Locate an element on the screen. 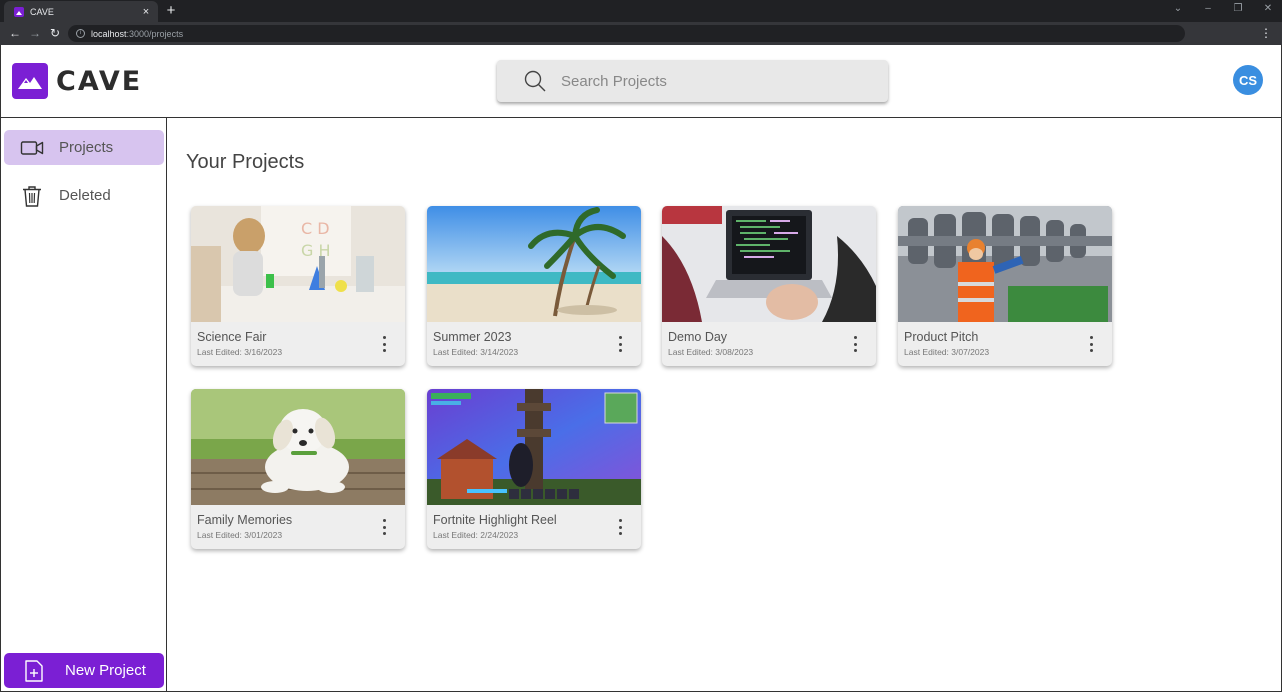 This screenshot has height=692, width=1282. card-date: Last Edited: 2/24/2023 is located at coordinates (476, 535).